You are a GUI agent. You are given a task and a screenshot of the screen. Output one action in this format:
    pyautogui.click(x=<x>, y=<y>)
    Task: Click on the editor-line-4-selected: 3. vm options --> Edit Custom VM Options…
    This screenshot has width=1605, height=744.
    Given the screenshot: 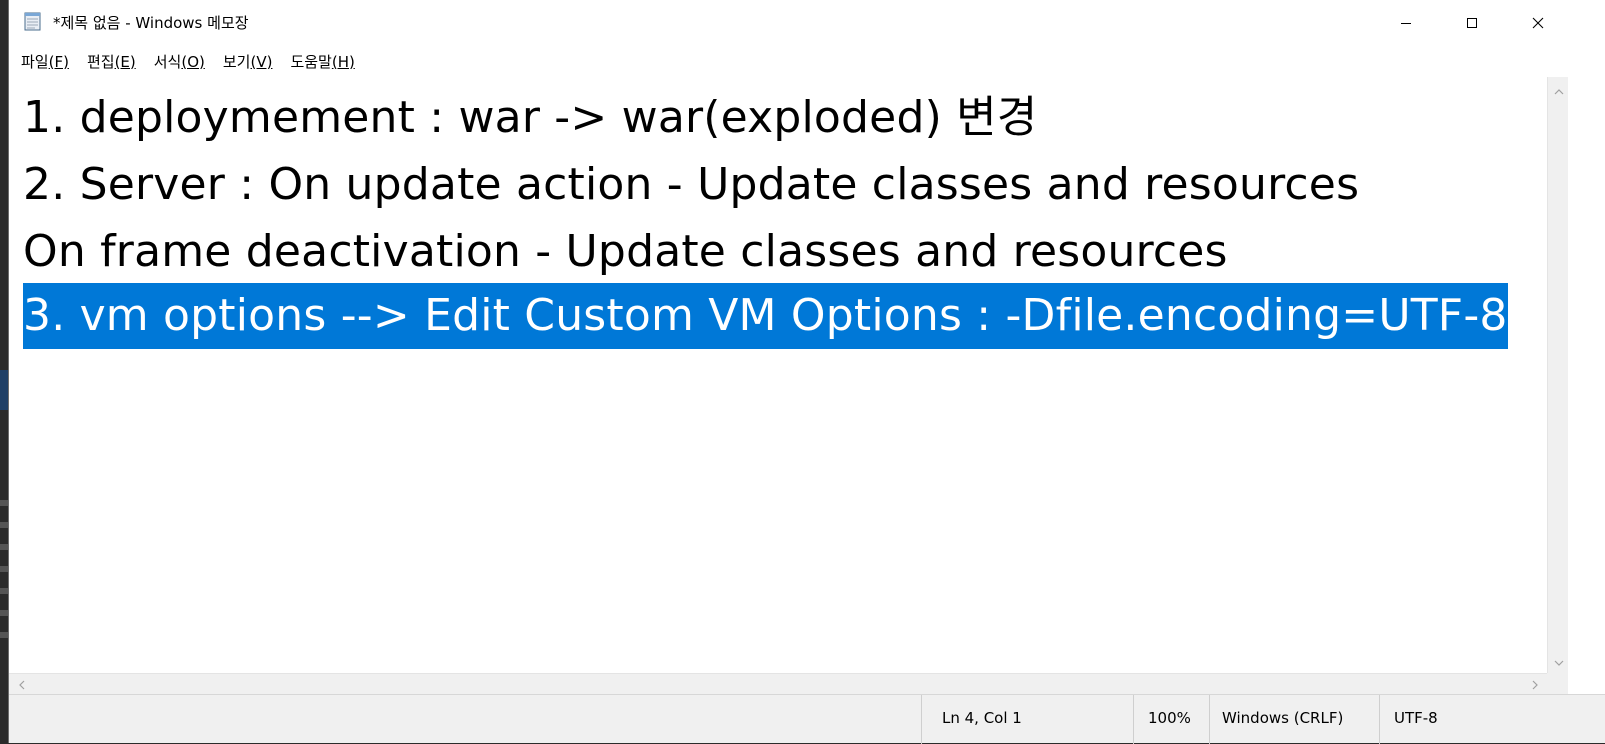 What is the action you would take?
    pyautogui.click(x=765, y=316)
    